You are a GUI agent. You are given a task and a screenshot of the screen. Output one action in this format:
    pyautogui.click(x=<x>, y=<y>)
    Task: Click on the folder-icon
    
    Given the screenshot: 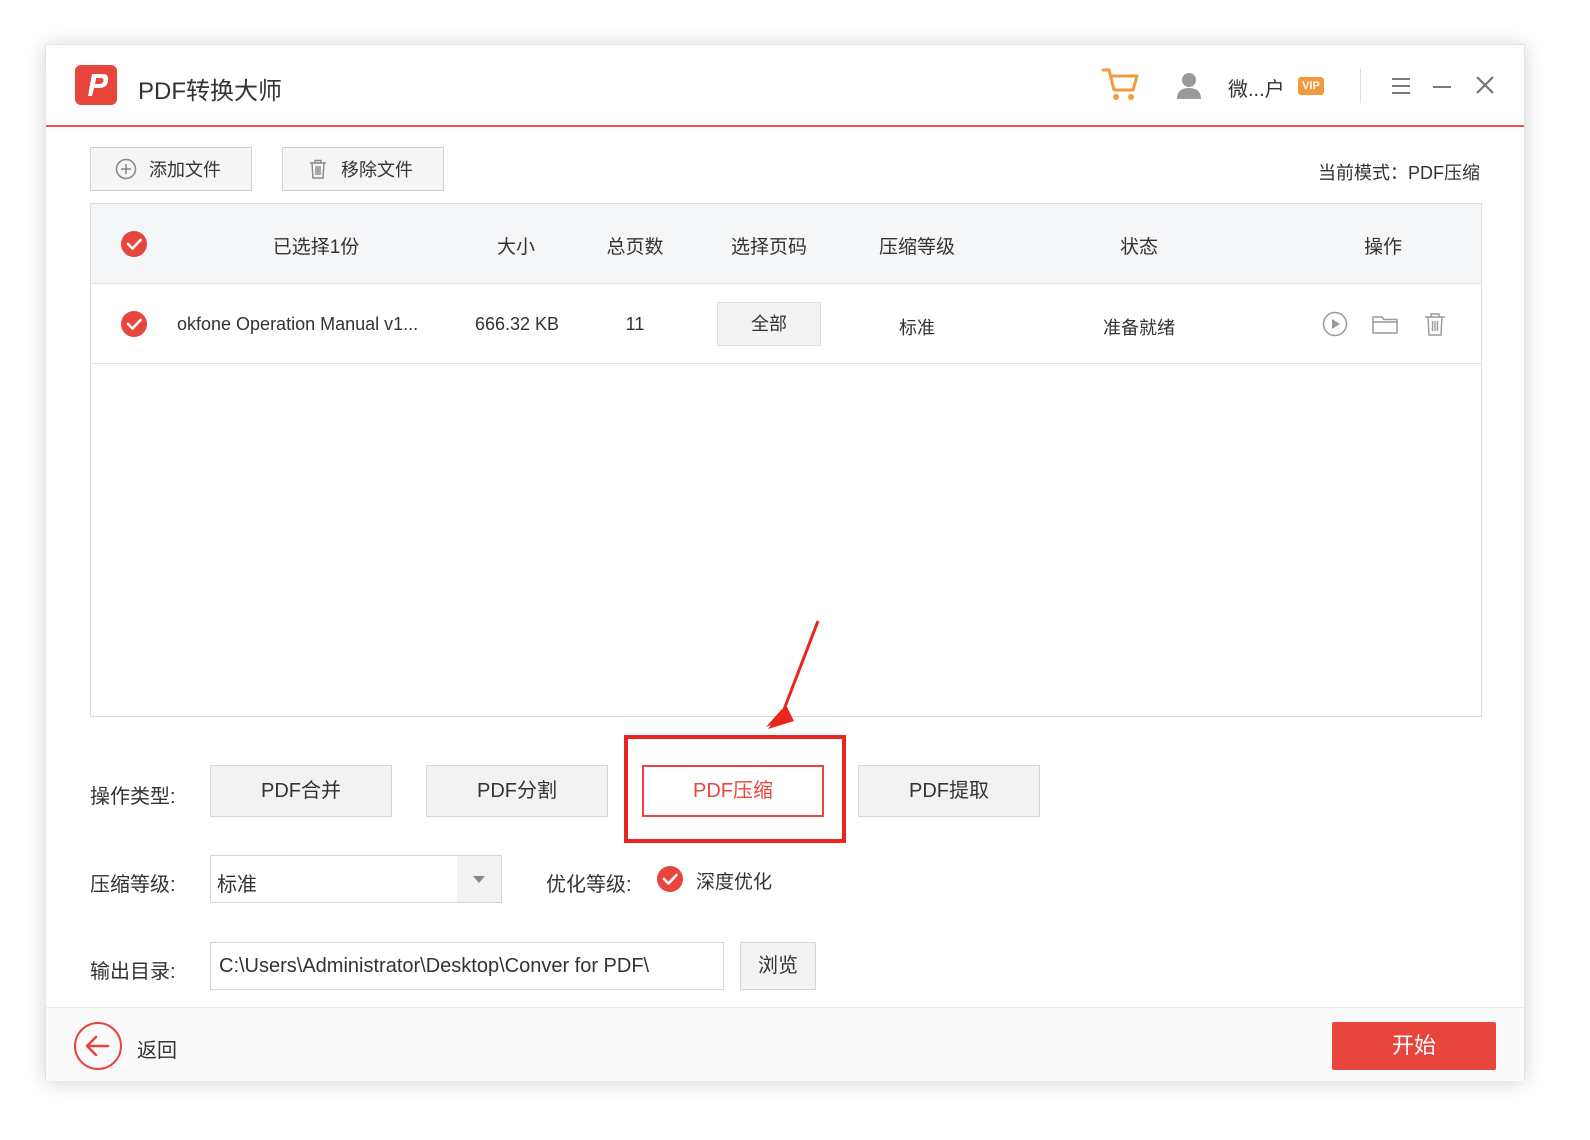 What is the action you would take?
    pyautogui.click(x=1385, y=324)
    